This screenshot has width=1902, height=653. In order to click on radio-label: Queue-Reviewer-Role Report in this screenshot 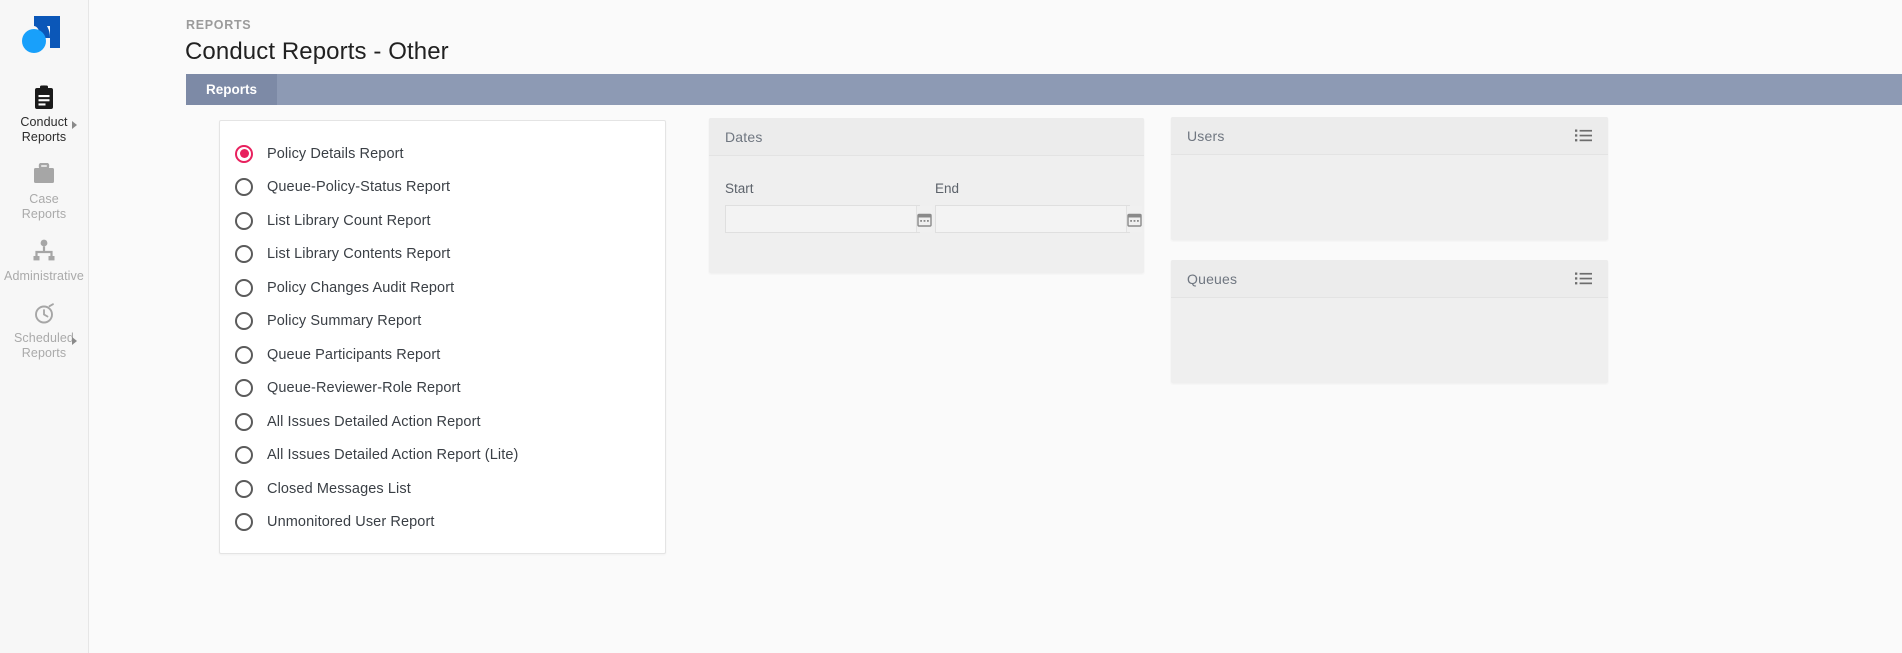, I will do `click(364, 388)`.